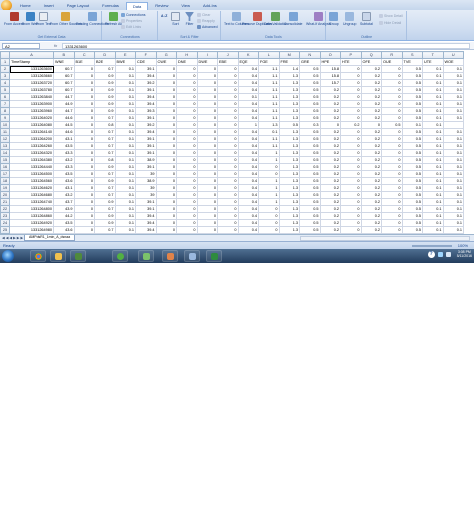  Describe the element at coordinates (330, 76) in the screenshot. I see `cell: 15.8` at that location.